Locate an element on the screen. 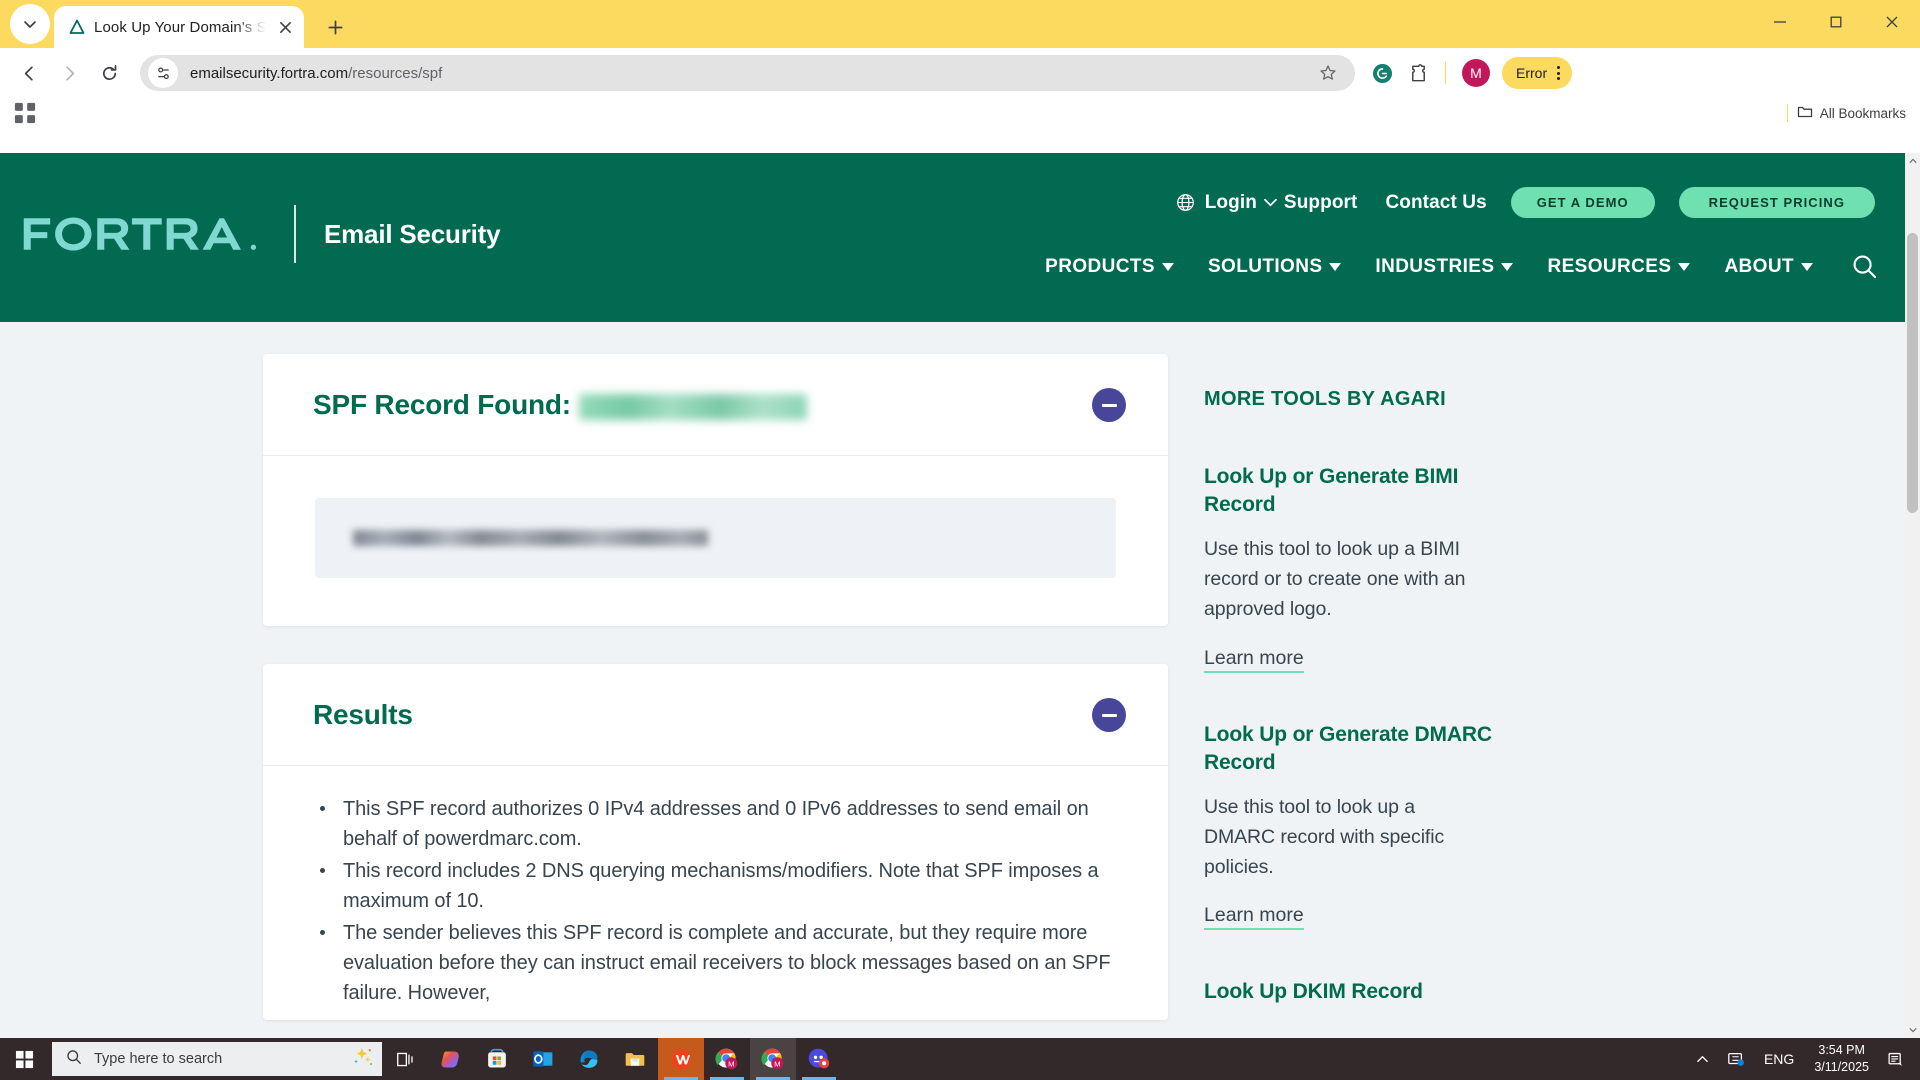 The height and width of the screenshot is (1080, 1920). tab-search-chevron-icon is located at coordinates (30, 24).